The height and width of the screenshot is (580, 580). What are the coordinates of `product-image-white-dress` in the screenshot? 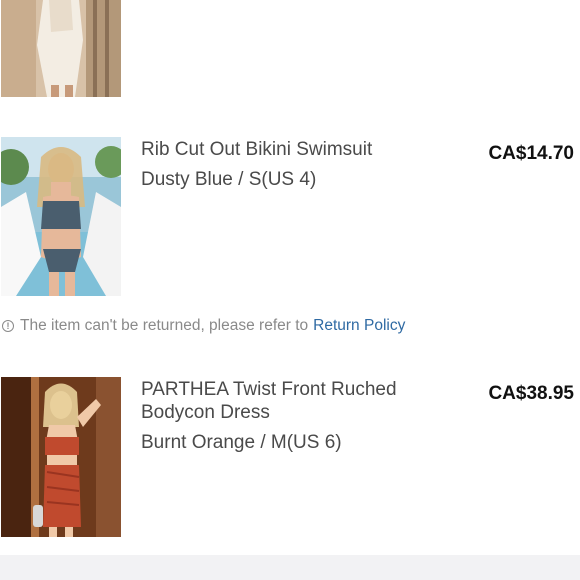 It's located at (61, 48).